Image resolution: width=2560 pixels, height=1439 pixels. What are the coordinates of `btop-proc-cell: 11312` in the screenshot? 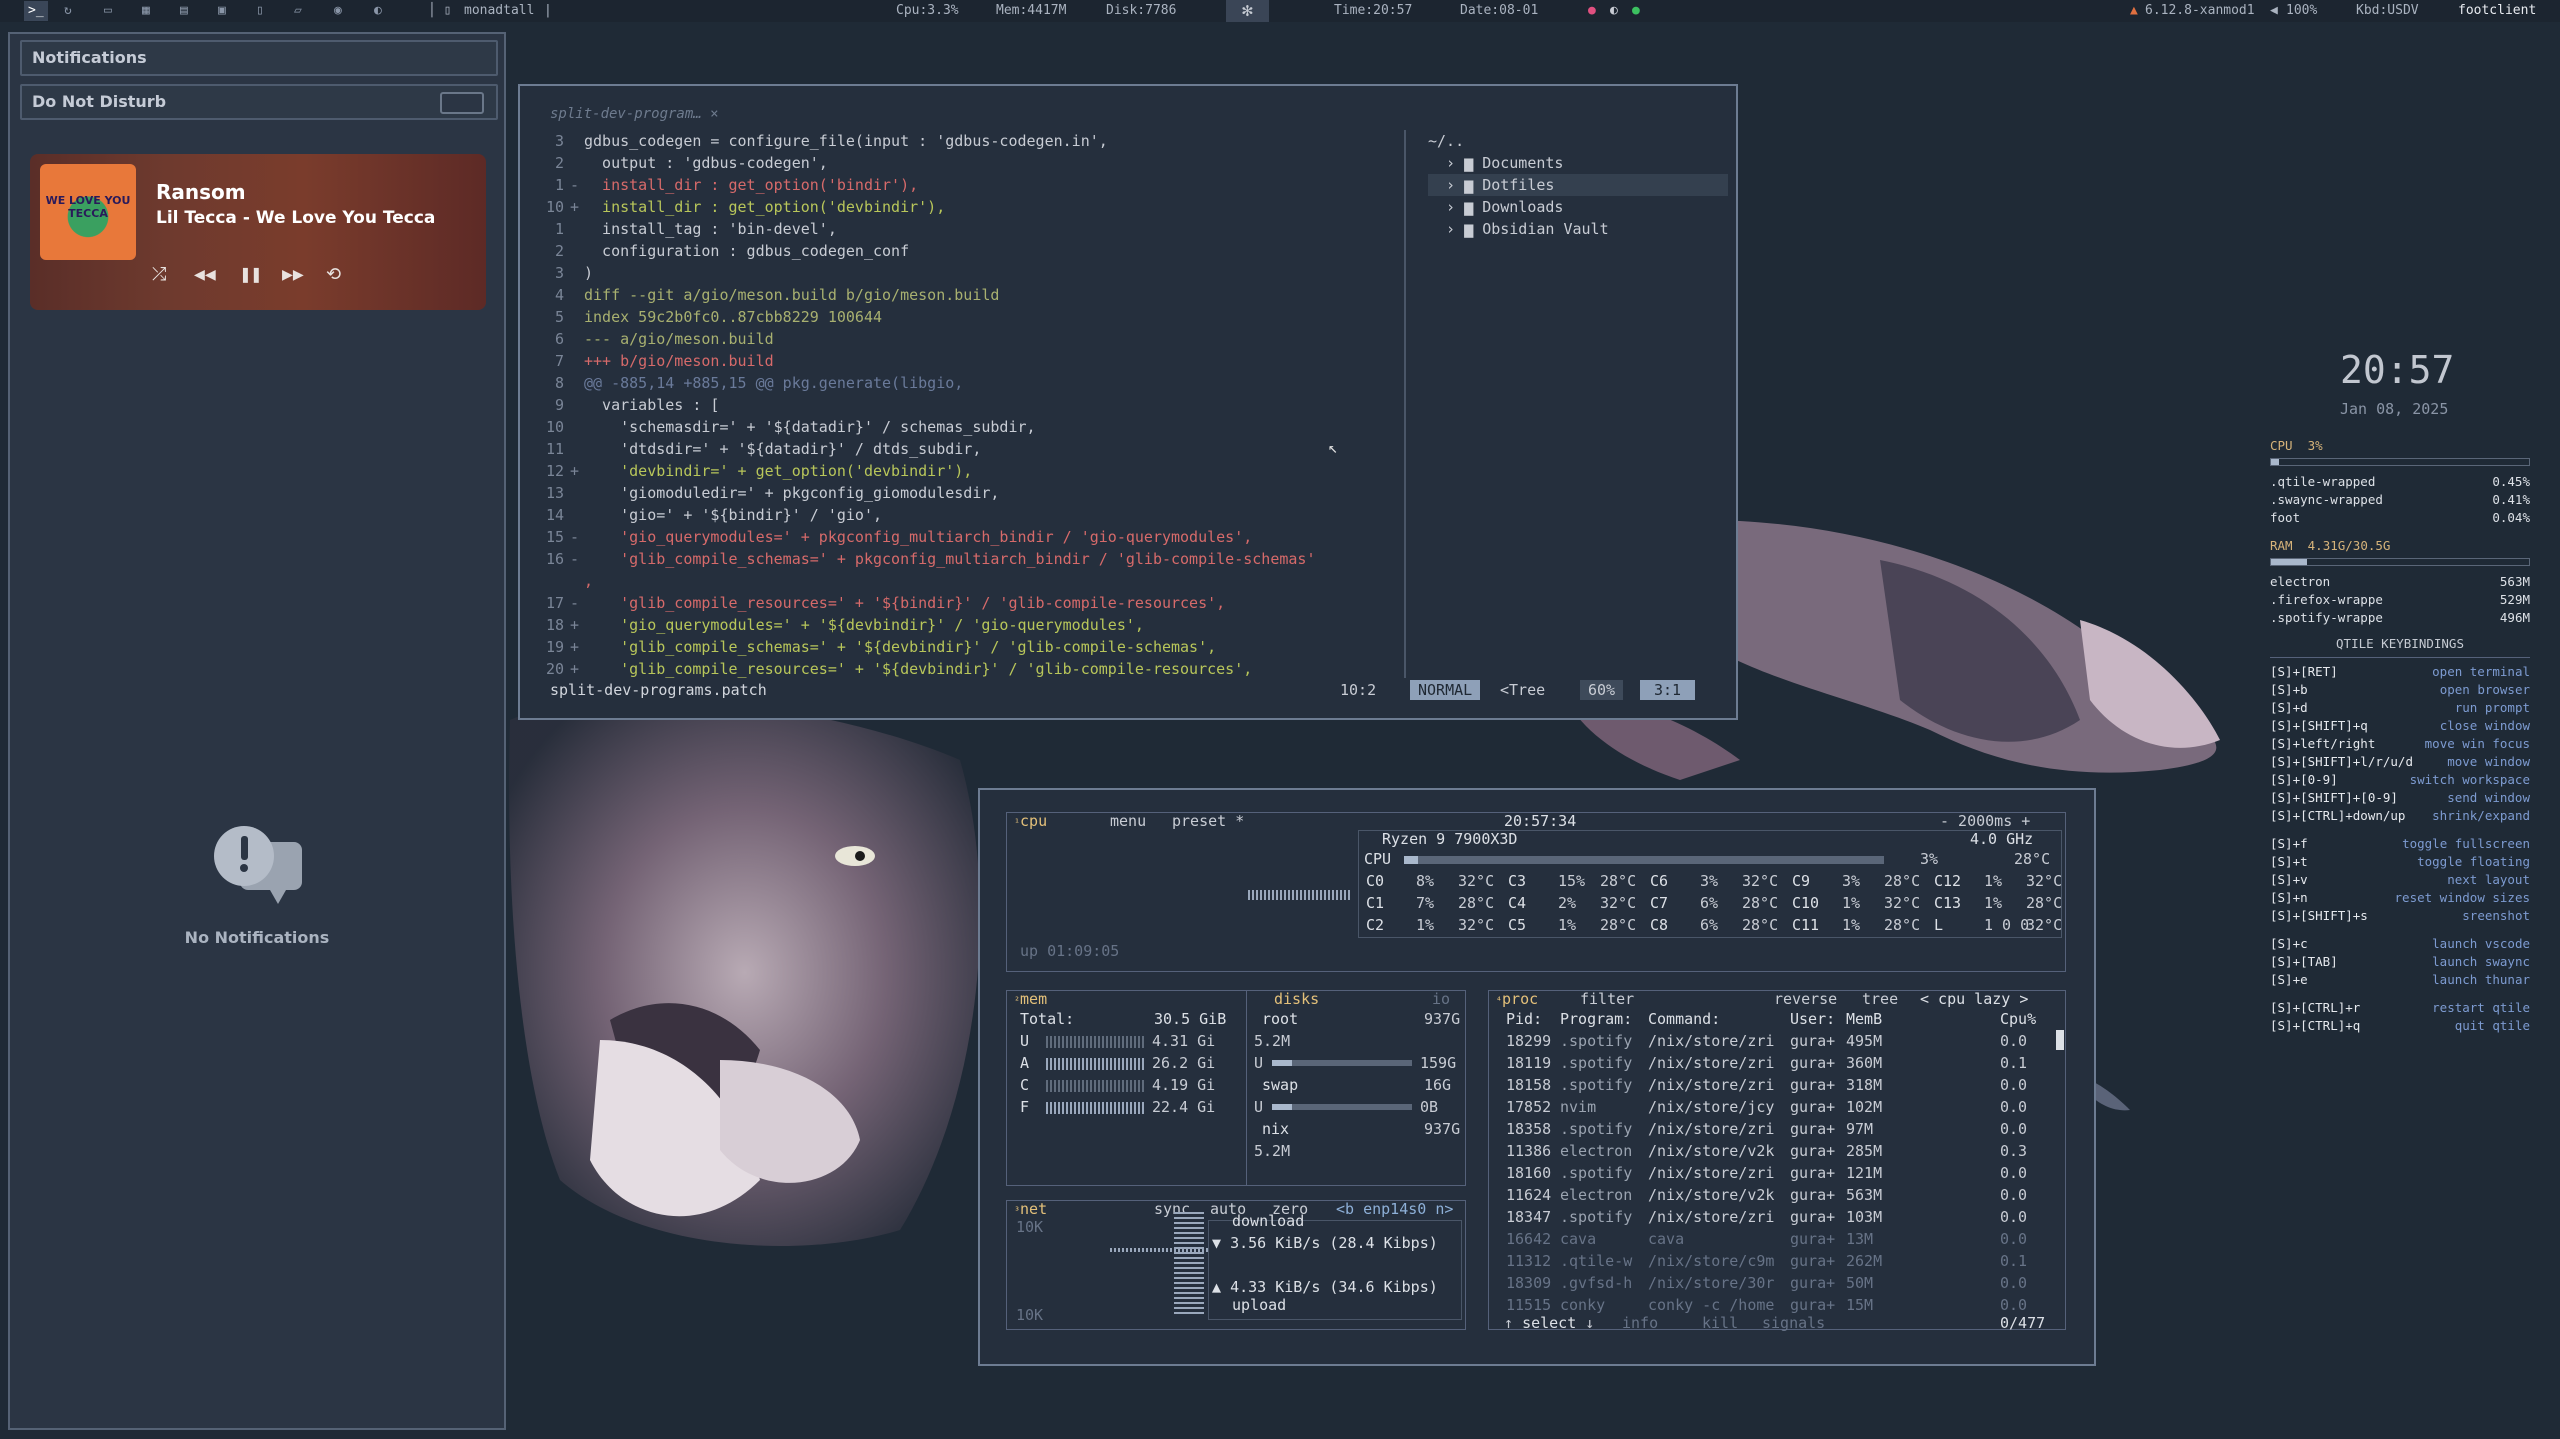 It's located at (1528, 1261).